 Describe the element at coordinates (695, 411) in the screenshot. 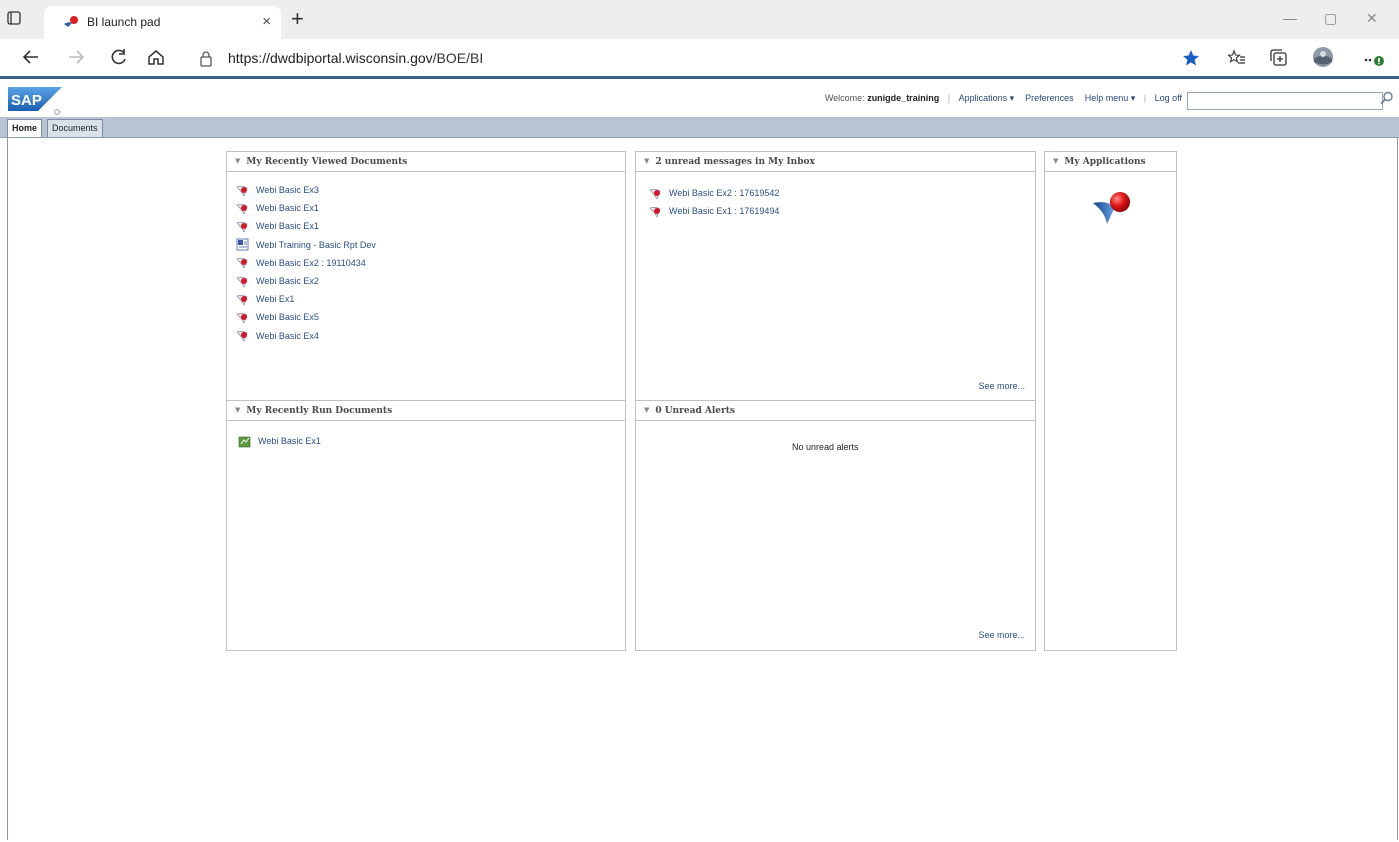

I see `panel-title: 0 Unread Alerts` at that location.